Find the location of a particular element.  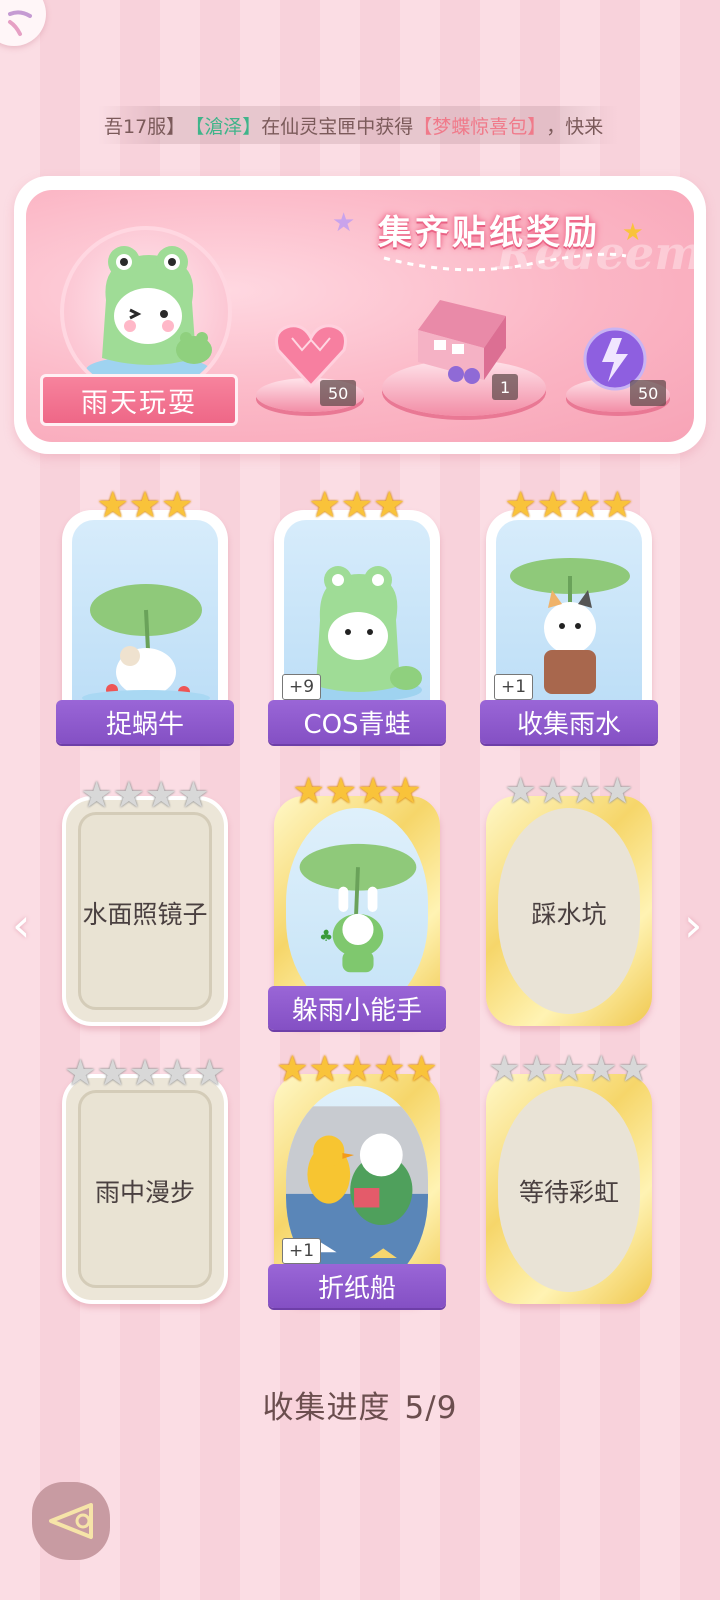

progress-label: 收集进度 is located at coordinates (326, 1408).